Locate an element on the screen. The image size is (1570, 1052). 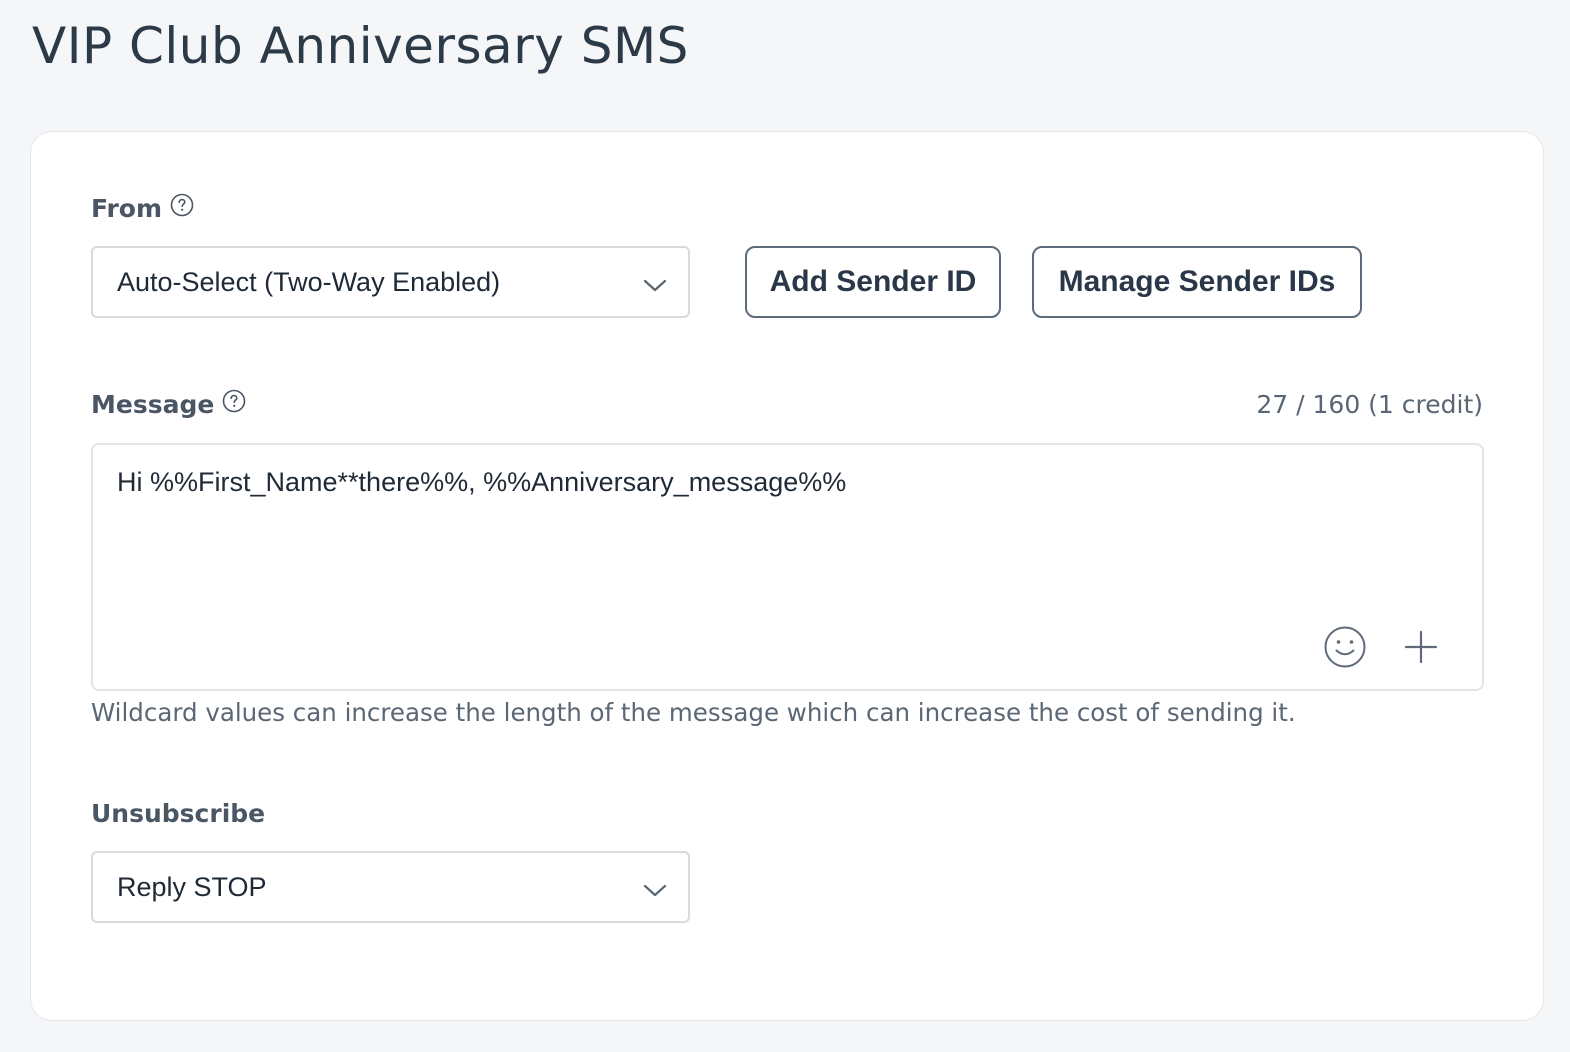
from-label-group: From is located at coordinates (142, 208).